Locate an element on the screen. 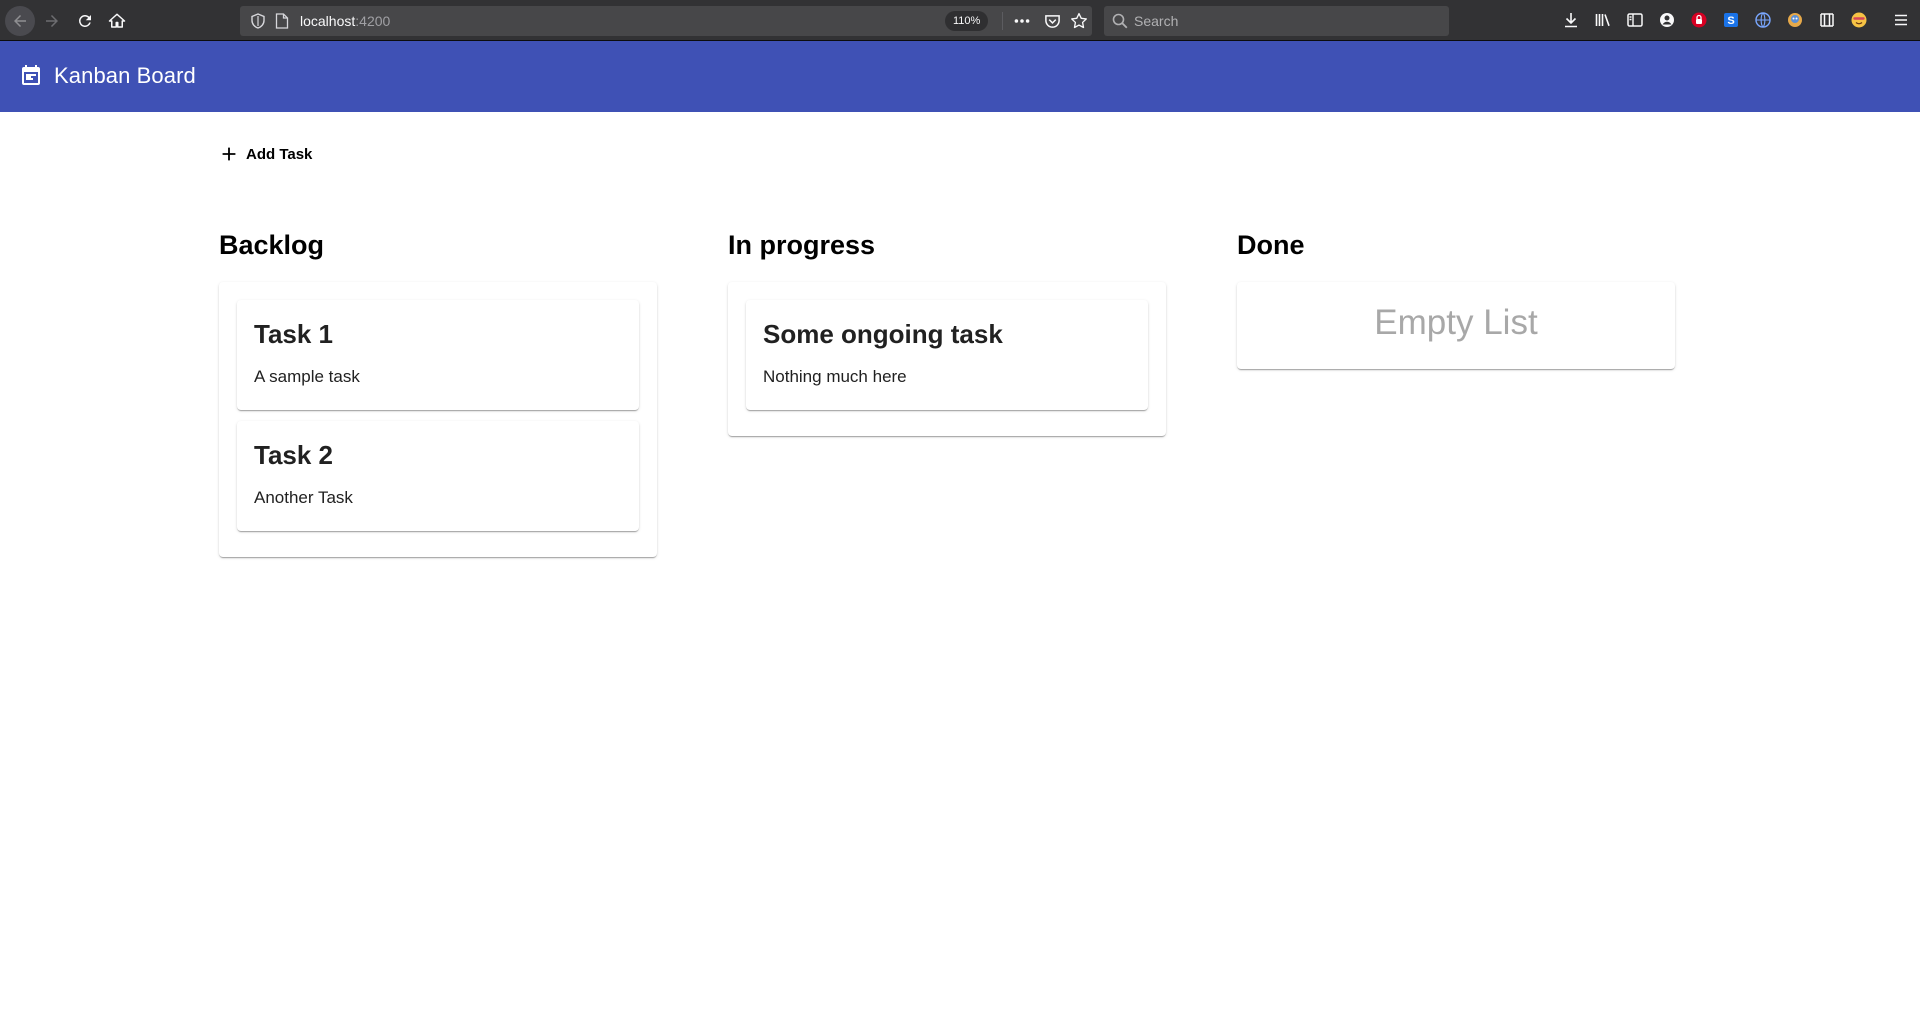 The height and width of the screenshot is (1009, 1920). column-title: Done is located at coordinates (1271, 245).